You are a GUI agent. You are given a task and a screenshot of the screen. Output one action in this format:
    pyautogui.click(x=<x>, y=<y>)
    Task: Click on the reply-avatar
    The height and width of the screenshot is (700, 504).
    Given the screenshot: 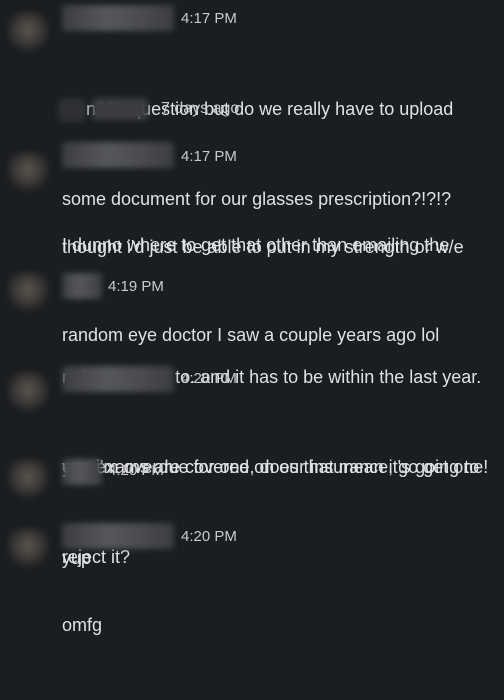 What is the action you would take?
    pyautogui.click(x=72, y=110)
    